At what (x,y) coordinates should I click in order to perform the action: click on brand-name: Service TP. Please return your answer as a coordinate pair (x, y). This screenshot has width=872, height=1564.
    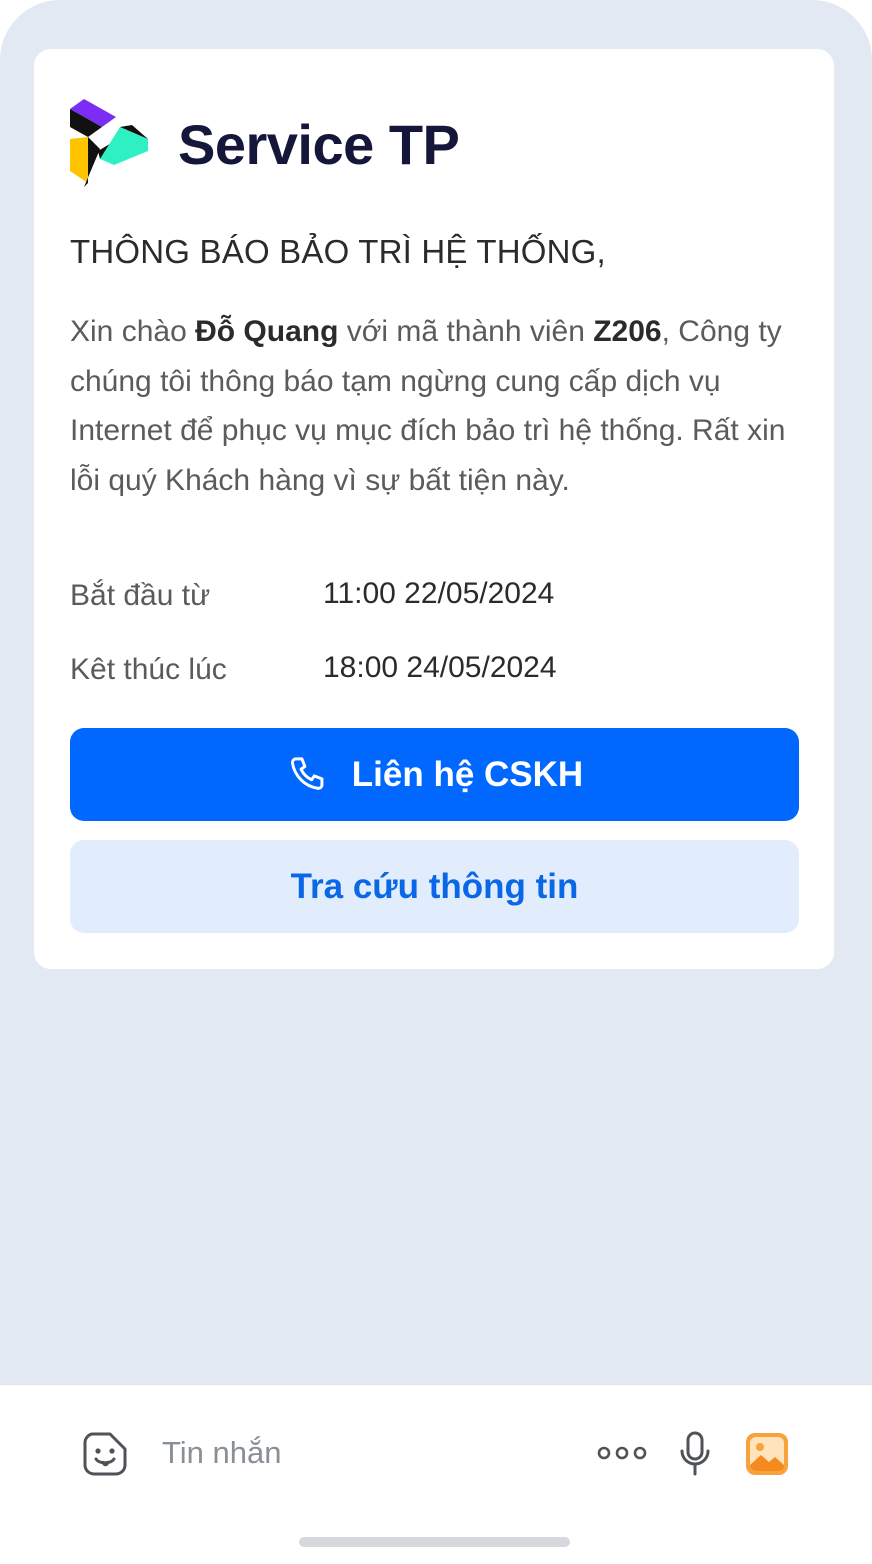
    Looking at the image, I should click on (319, 144).